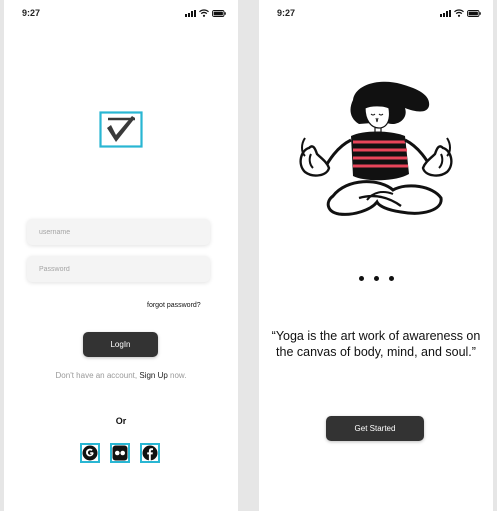 The image size is (497, 511). I want to click on google-icon, so click(90, 453).